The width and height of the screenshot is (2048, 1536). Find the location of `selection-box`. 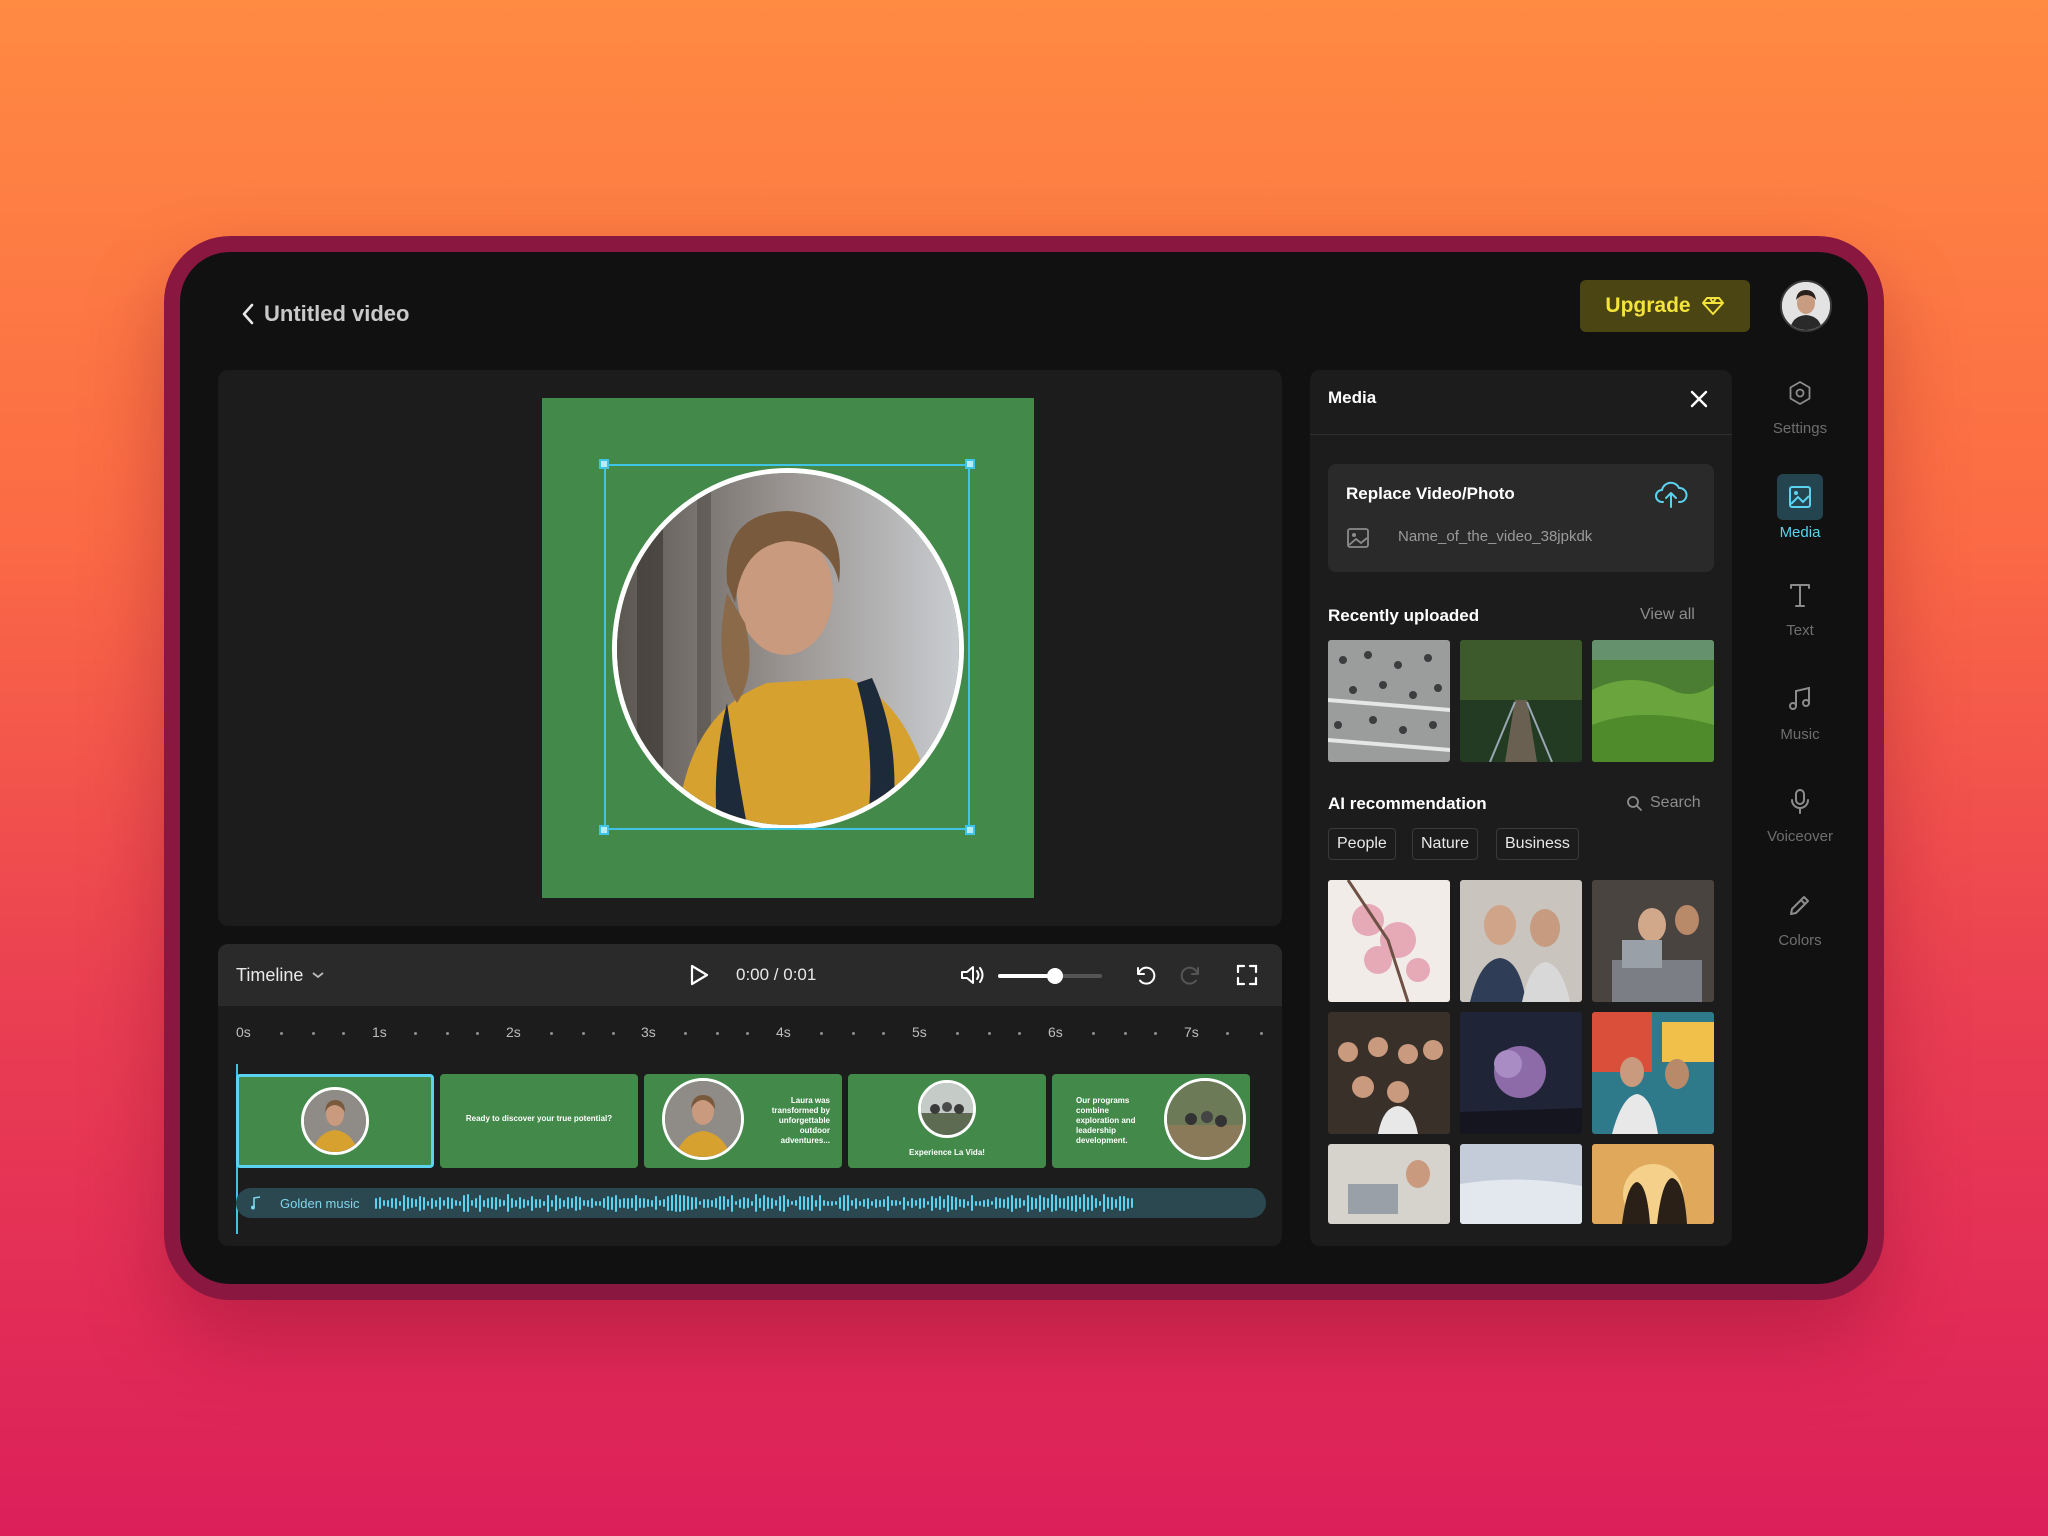

selection-box is located at coordinates (787, 647).